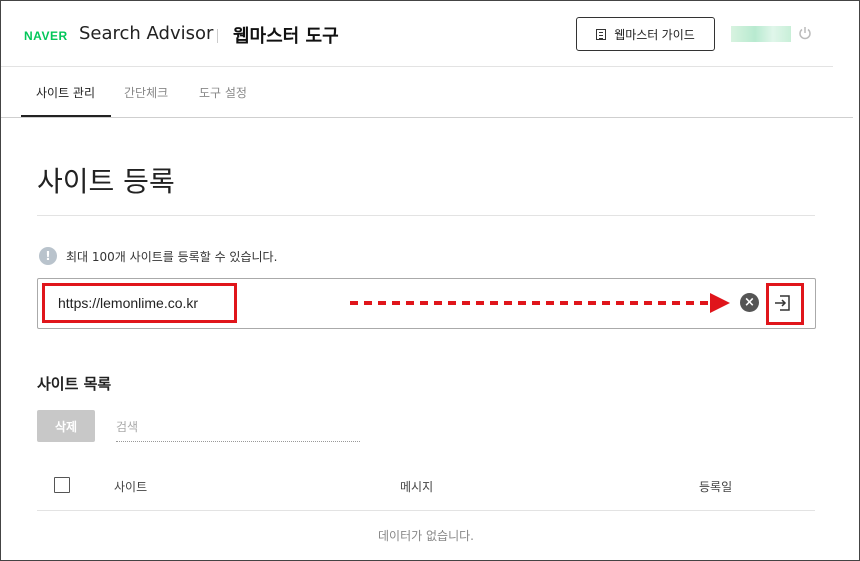 This screenshot has height=561, width=860. What do you see at coordinates (139, 303) in the screenshot?
I see `annotation-highlight-url` at bounding box center [139, 303].